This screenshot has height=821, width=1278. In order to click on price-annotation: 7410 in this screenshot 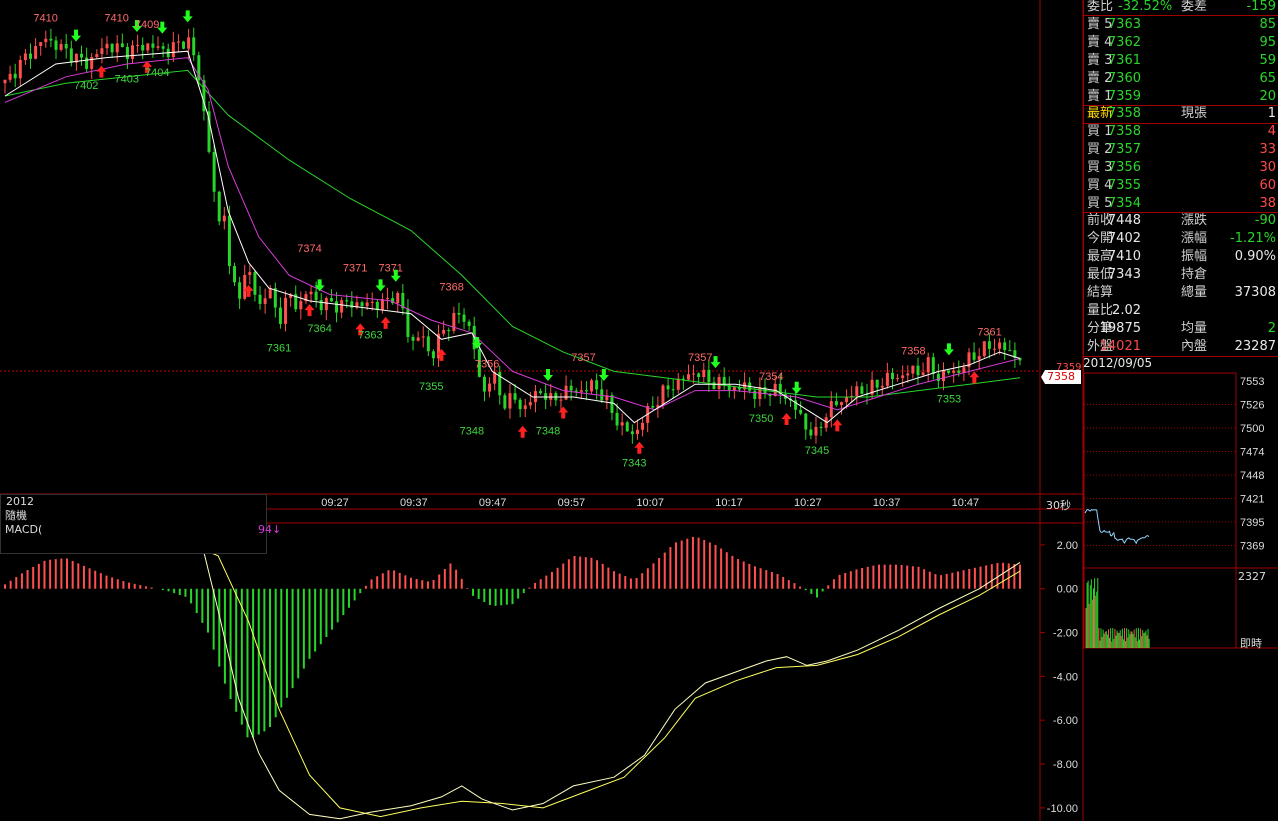, I will do `click(116, 19)`.